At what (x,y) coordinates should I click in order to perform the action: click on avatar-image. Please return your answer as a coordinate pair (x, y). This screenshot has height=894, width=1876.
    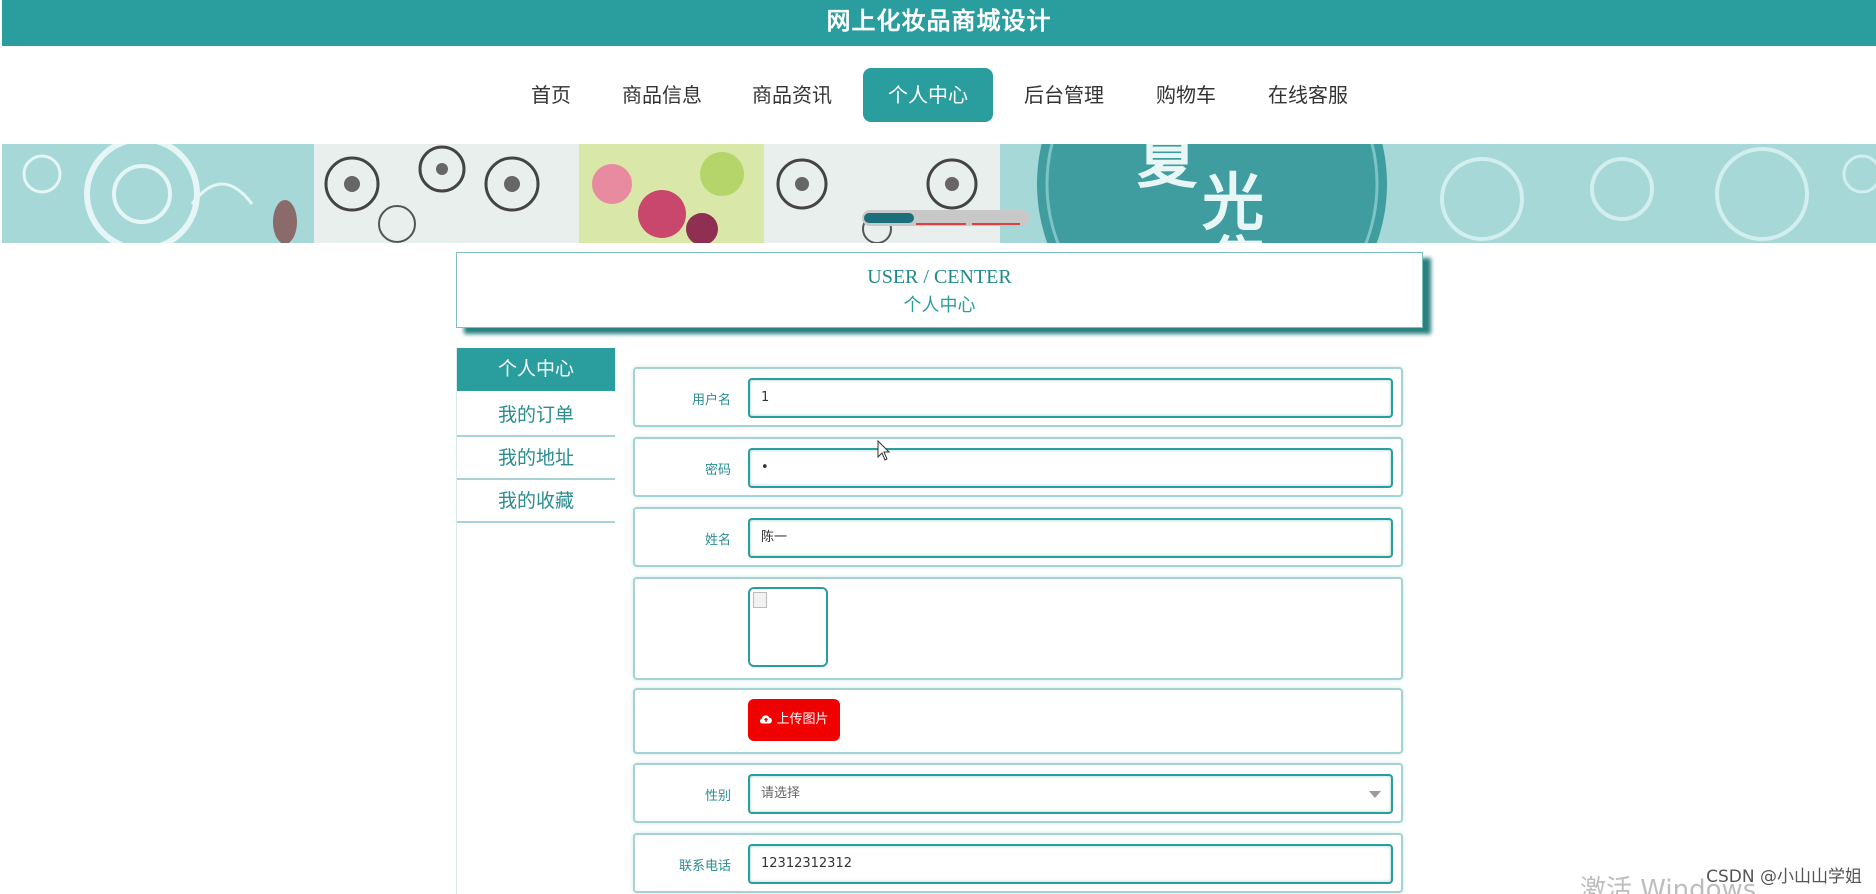
    Looking at the image, I should click on (788, 627).